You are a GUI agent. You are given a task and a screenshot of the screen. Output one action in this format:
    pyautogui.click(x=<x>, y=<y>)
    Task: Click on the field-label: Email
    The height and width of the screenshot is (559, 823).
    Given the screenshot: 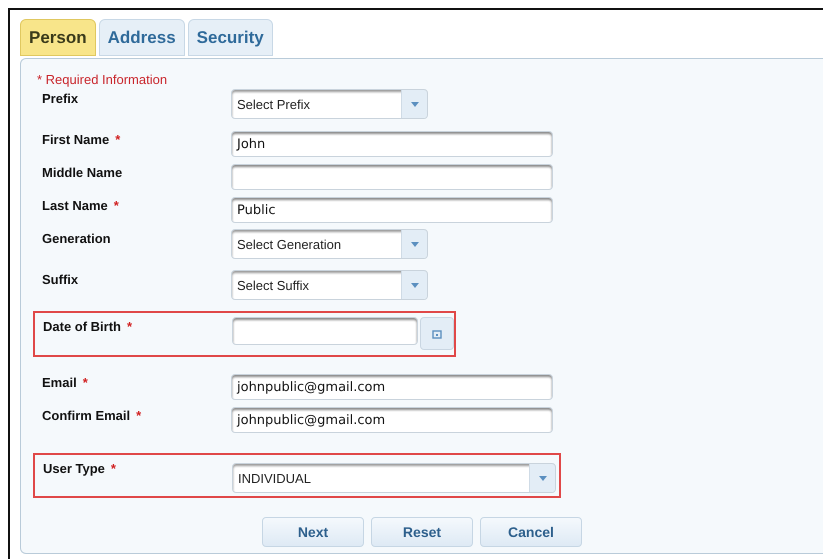 What is the action you would take?
    pyautogui.click(x=59, y=382)
    